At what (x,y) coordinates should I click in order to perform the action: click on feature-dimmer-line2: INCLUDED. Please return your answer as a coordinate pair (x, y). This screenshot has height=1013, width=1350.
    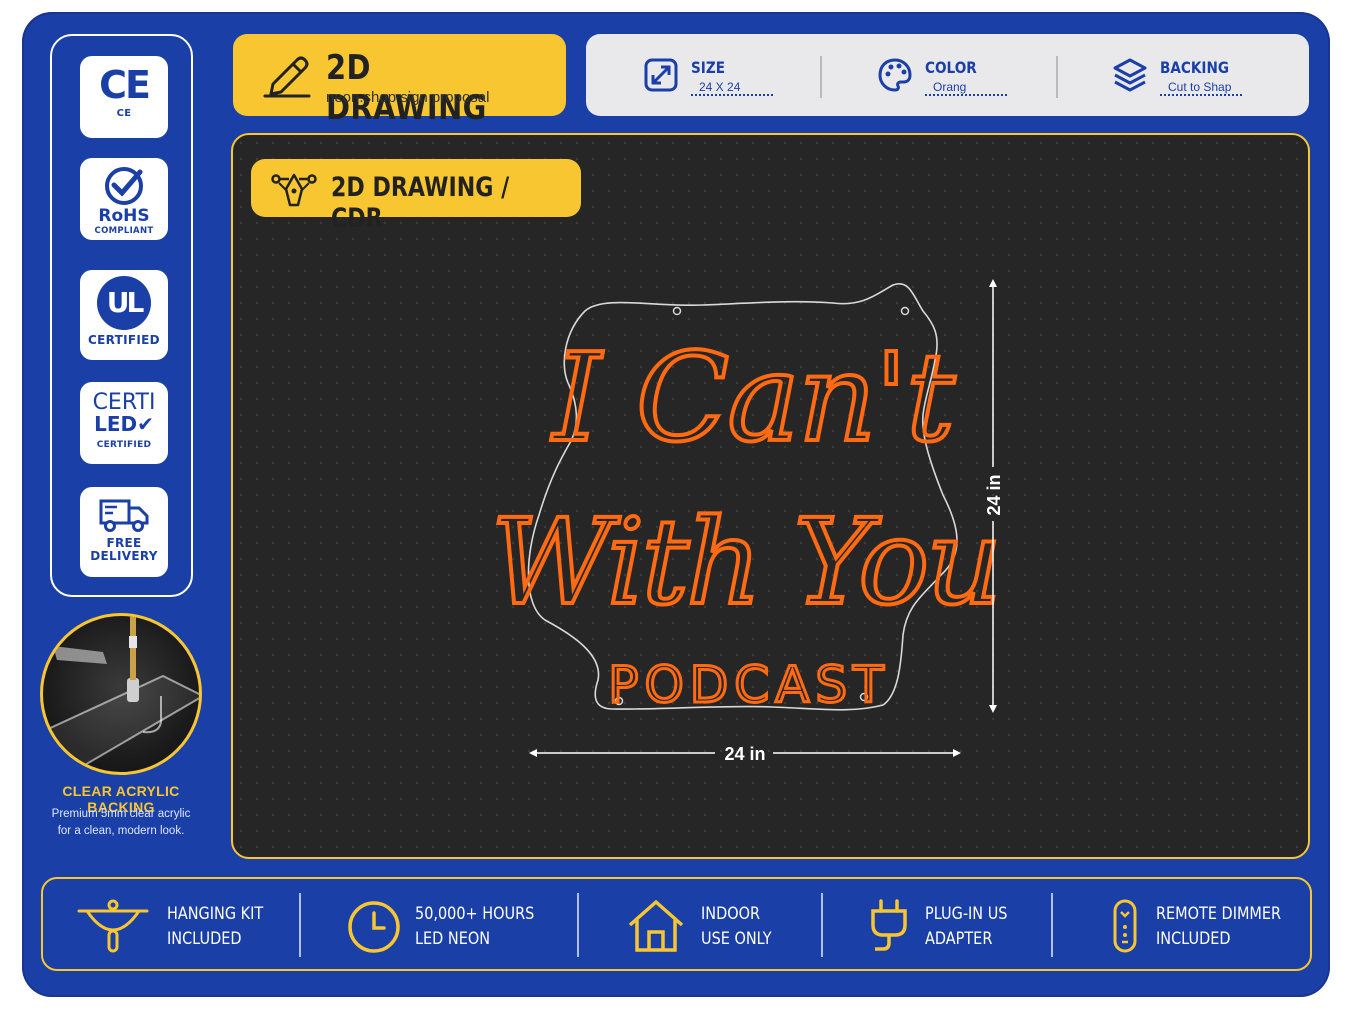
    Looking at the image, I should click on (1193, 939).